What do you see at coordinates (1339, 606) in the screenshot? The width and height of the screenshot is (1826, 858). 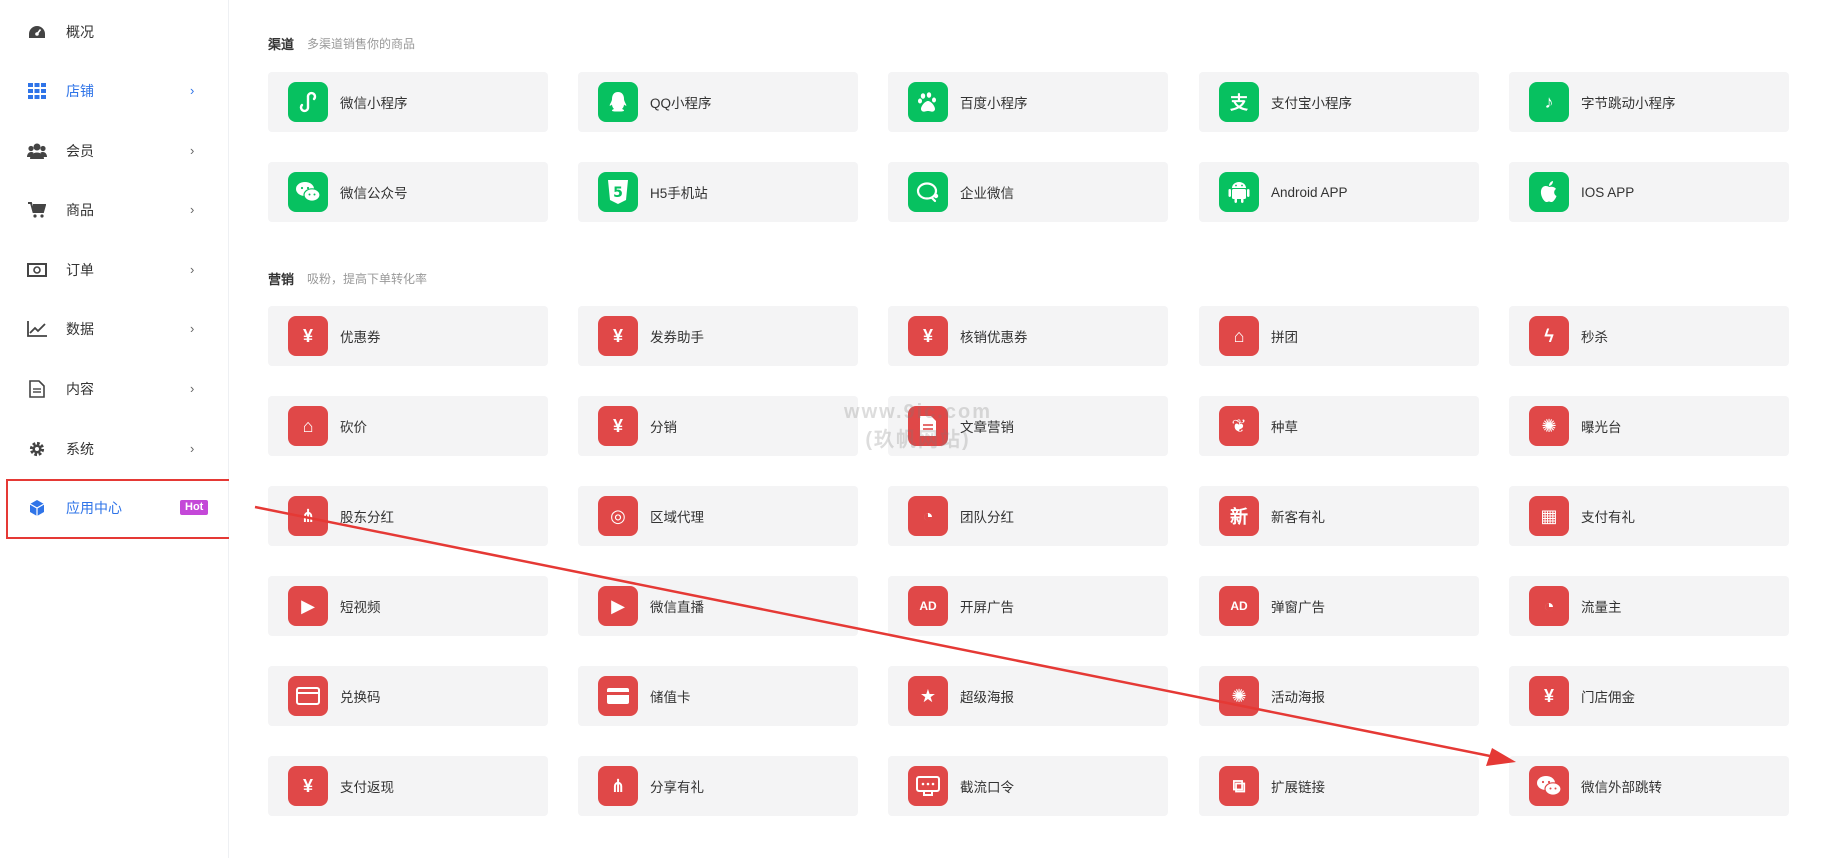 I see `app-card-popup-ad: AD 弹窗广告` at bounding box center [1339, 606].